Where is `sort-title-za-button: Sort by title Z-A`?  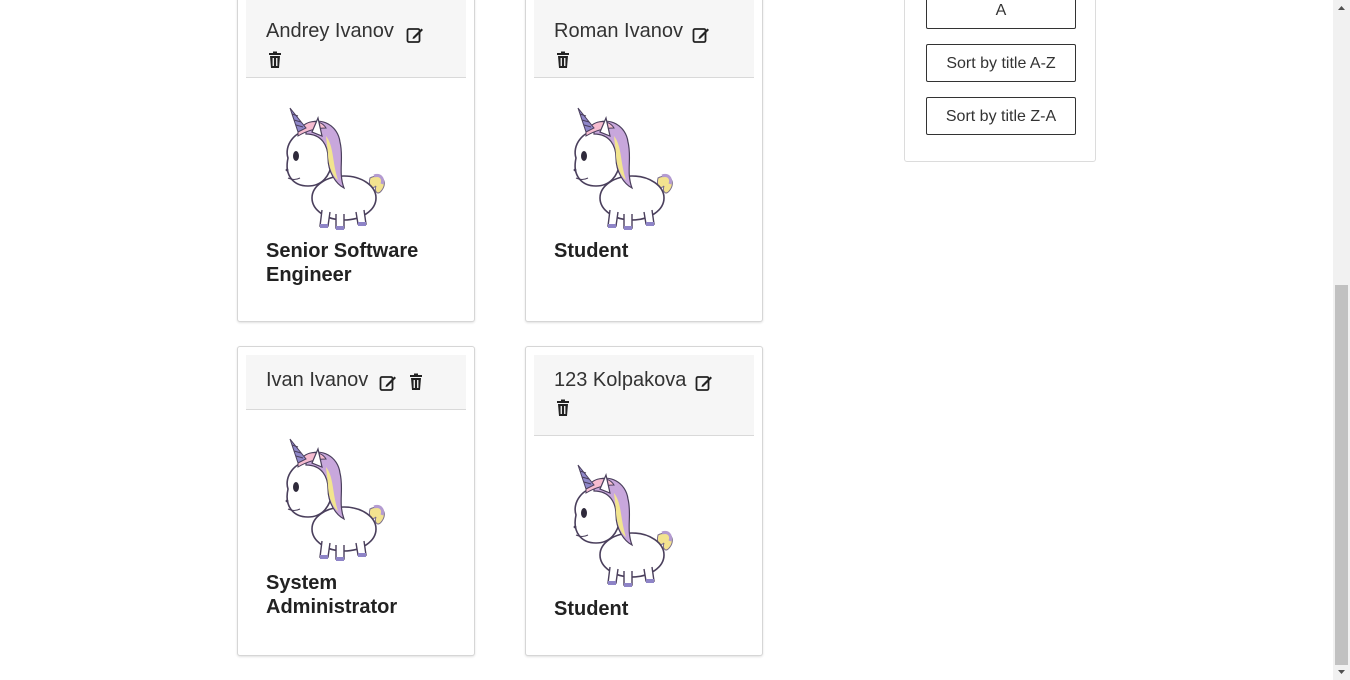
sort-title-za-button: Sort by title Z-A is located at coordinates (1001, 116).